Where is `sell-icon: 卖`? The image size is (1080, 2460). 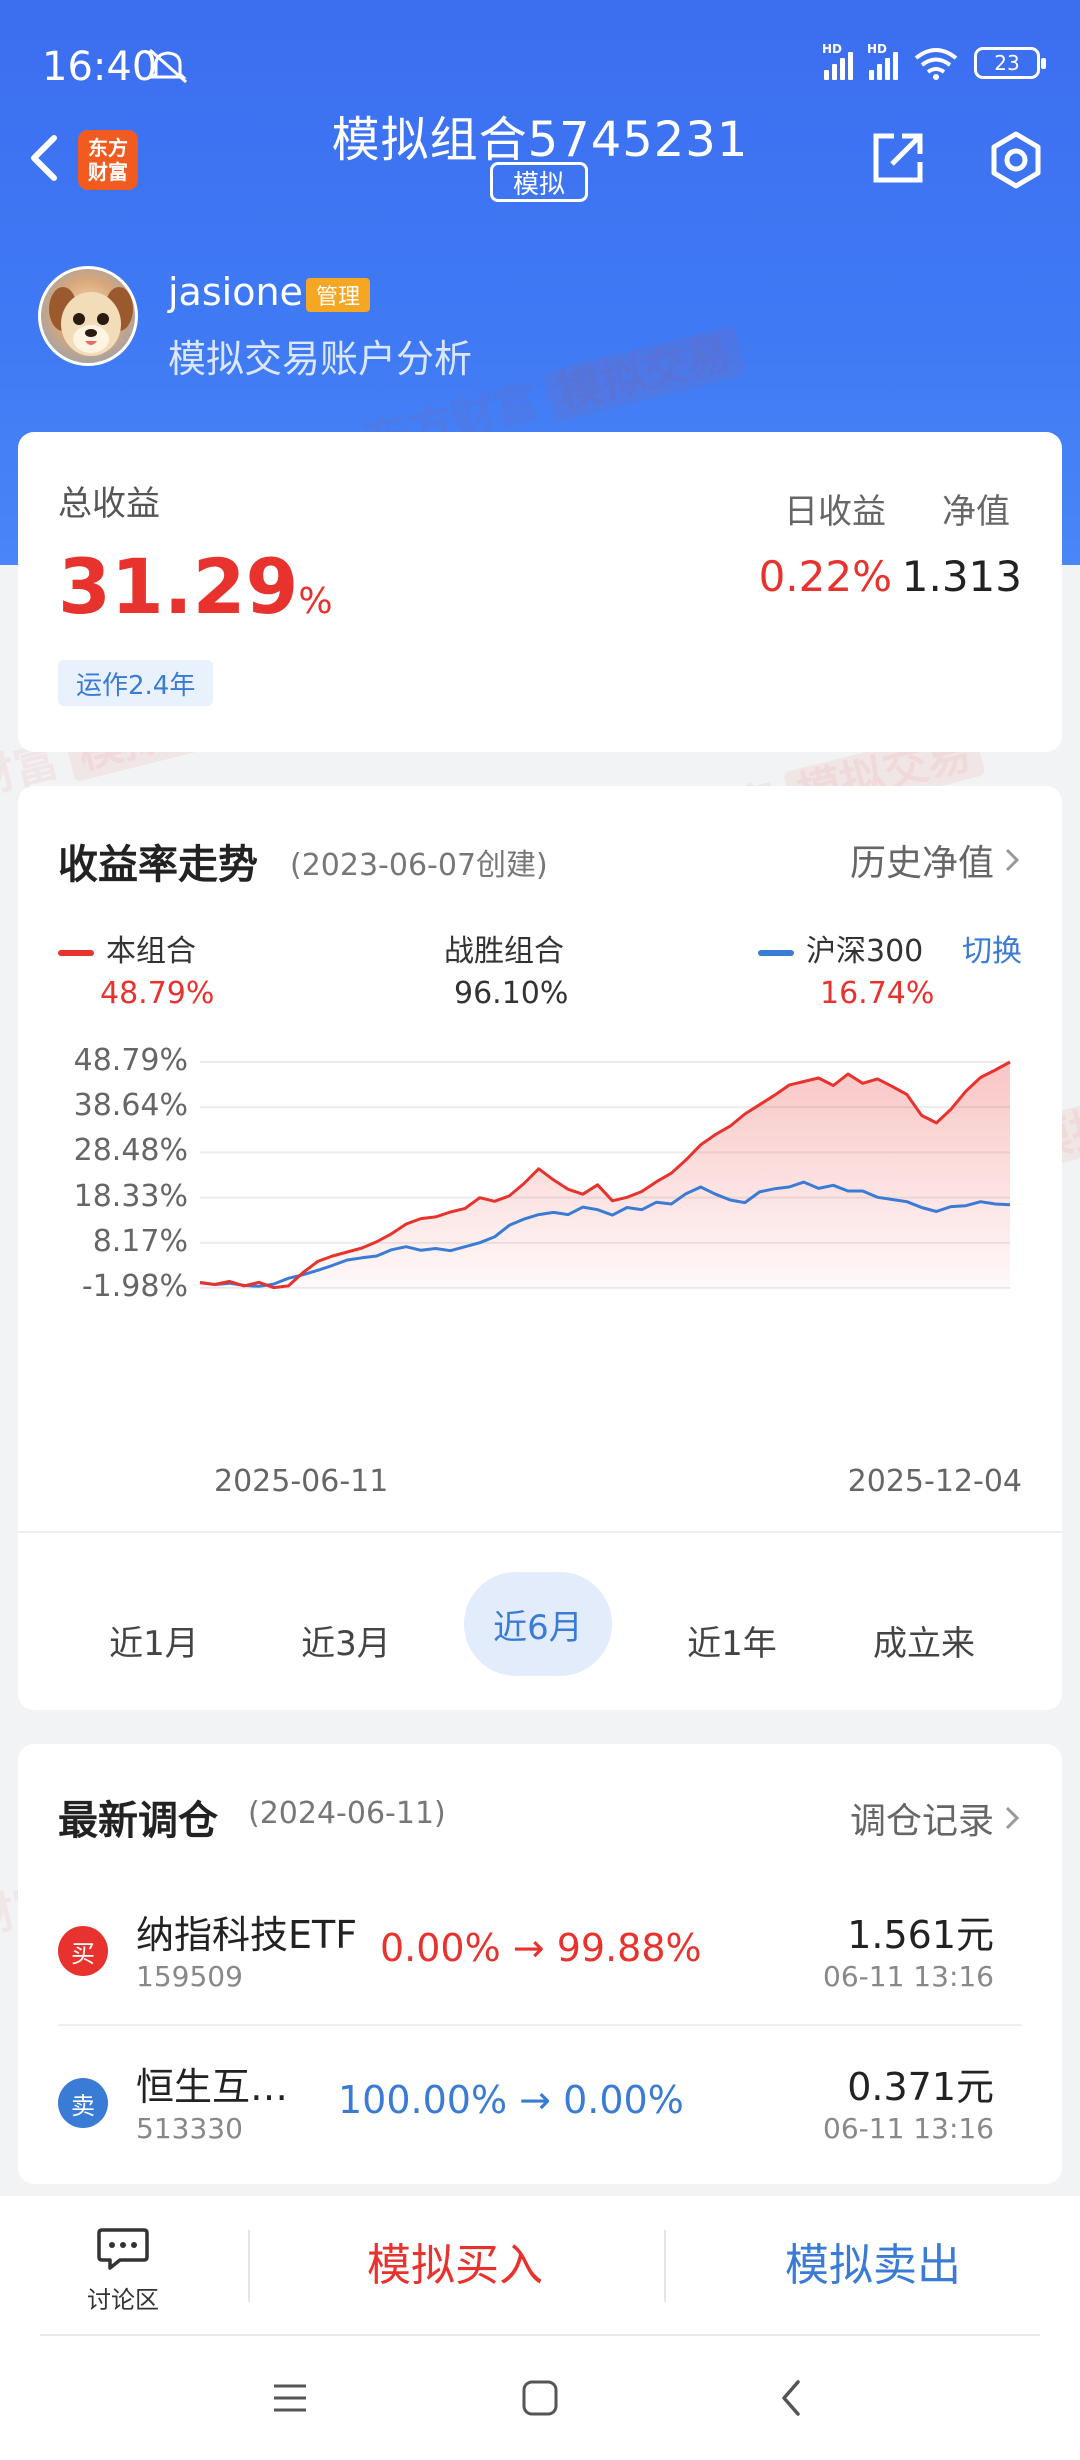 sell-icon: 卖 is located at coordinates (83, 2103).